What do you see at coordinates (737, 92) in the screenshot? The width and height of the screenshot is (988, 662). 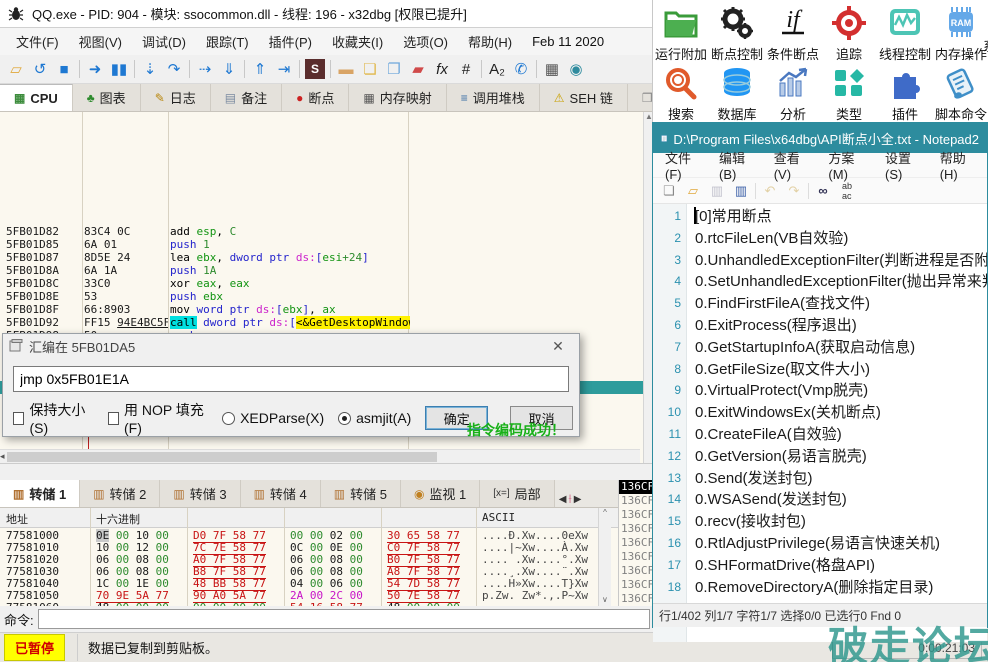 I see `launcher-item-database: 数据库` at bounding box center [737, 92].